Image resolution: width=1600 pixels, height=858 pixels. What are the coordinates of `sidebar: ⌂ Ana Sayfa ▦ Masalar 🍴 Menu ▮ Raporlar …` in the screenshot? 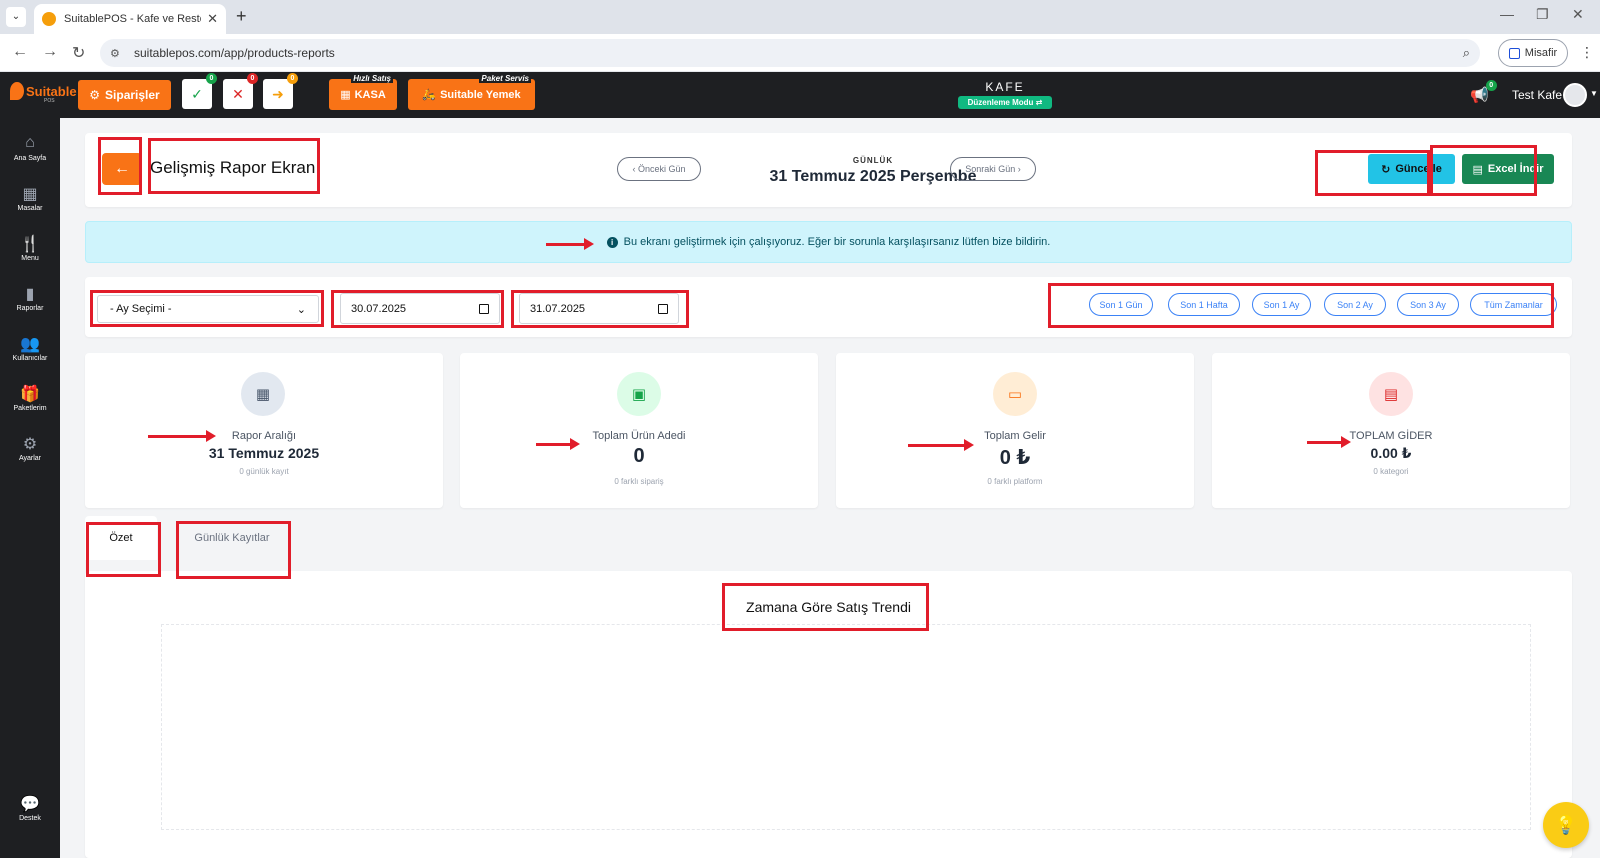 It's located at (30, 488).